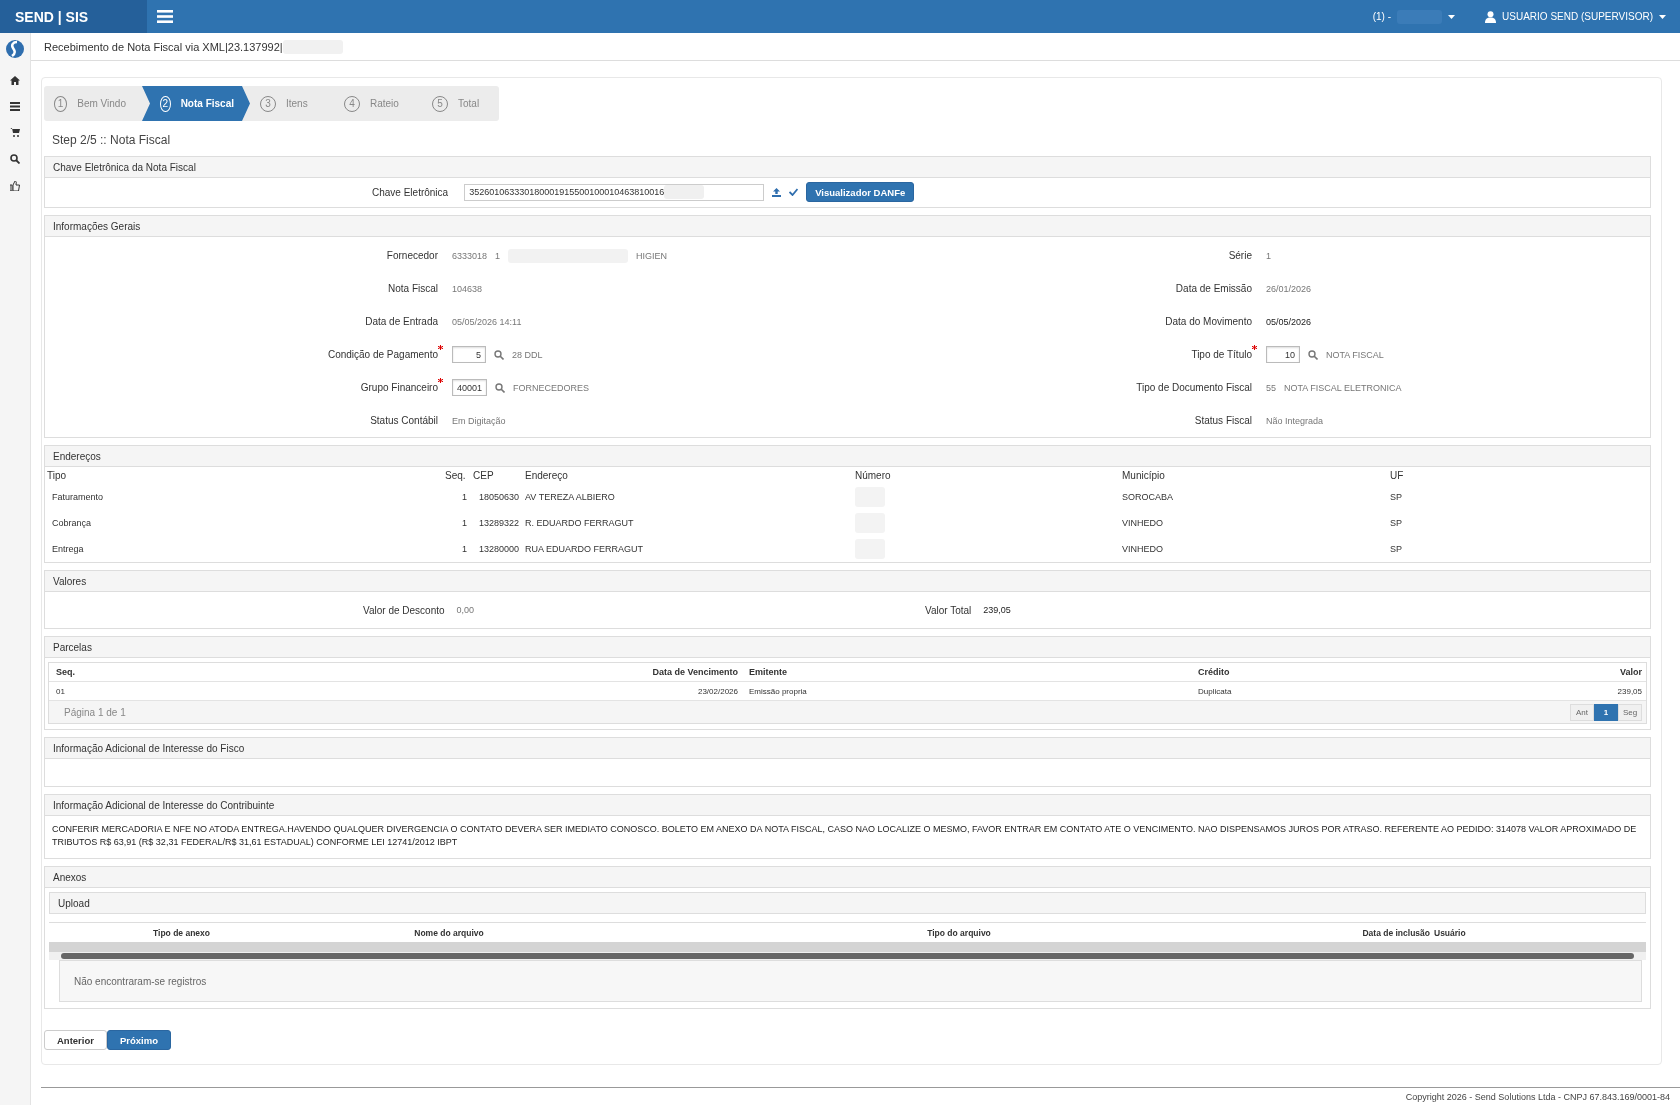 Image resolution: width=1680 pixels, height=1105 pixels. I want to click on menu-icon, so click(165, 16).